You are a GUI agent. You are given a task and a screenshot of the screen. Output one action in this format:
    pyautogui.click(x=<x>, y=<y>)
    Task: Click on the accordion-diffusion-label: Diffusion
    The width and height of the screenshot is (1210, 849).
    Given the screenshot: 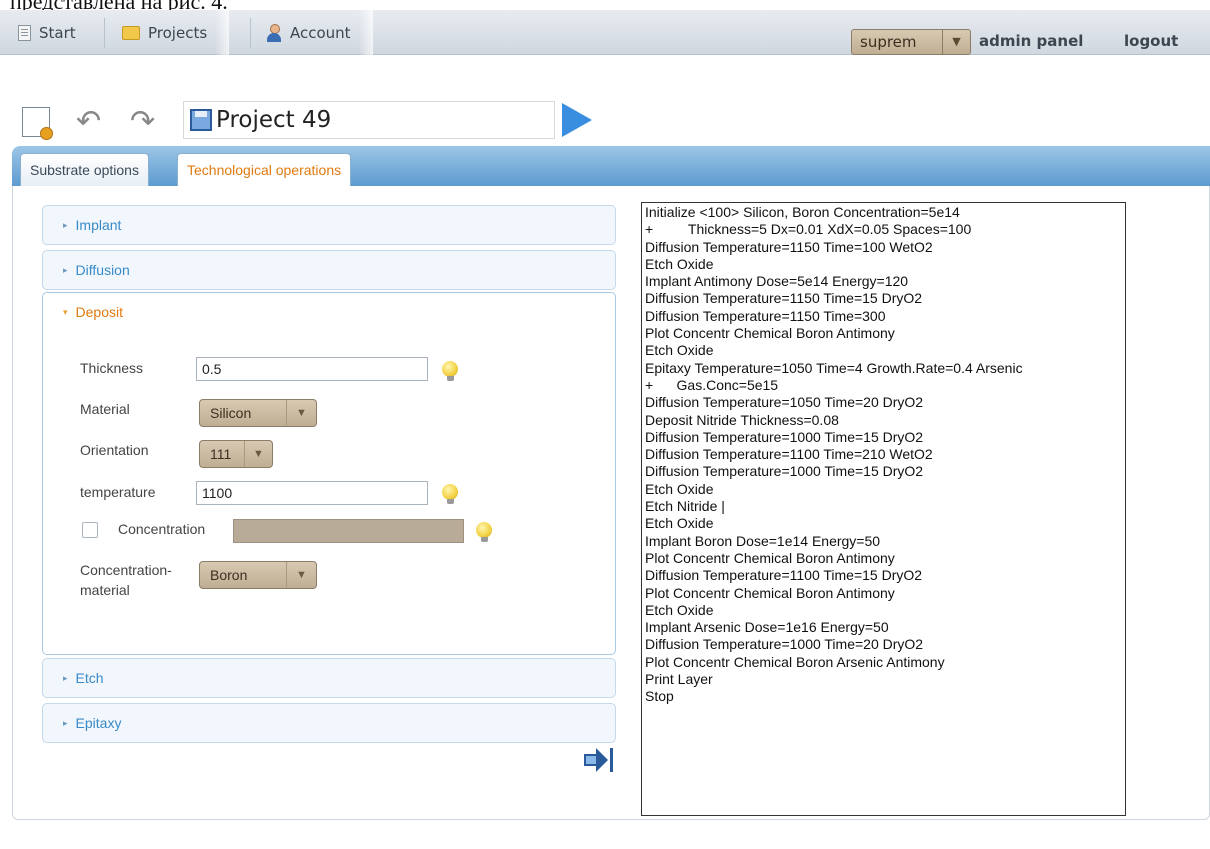 What is the action you would take?
    pyautogui.click(x=102, y=270)
    